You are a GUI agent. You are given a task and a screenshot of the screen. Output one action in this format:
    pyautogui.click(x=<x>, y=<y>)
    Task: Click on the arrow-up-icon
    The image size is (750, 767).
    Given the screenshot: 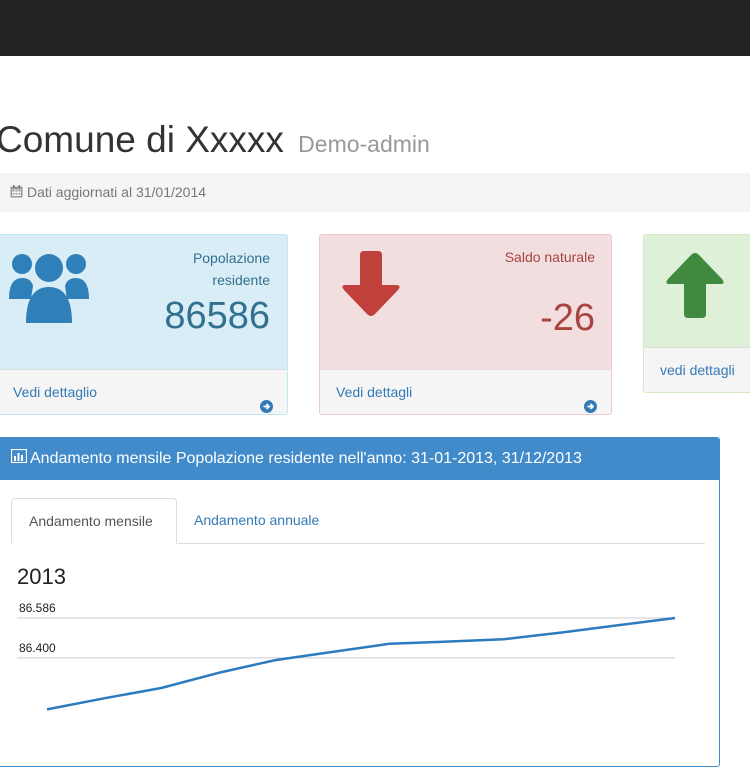 What is the action you would take?
    pyautogui.click(x=695, y=287)
    